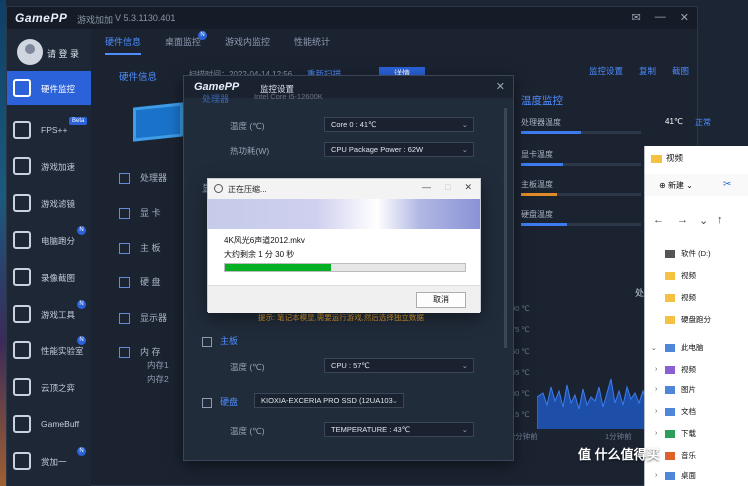  Describe the element at coordinates (345, 267) in the screenshot. I see `compression-progress-bar` at that location.